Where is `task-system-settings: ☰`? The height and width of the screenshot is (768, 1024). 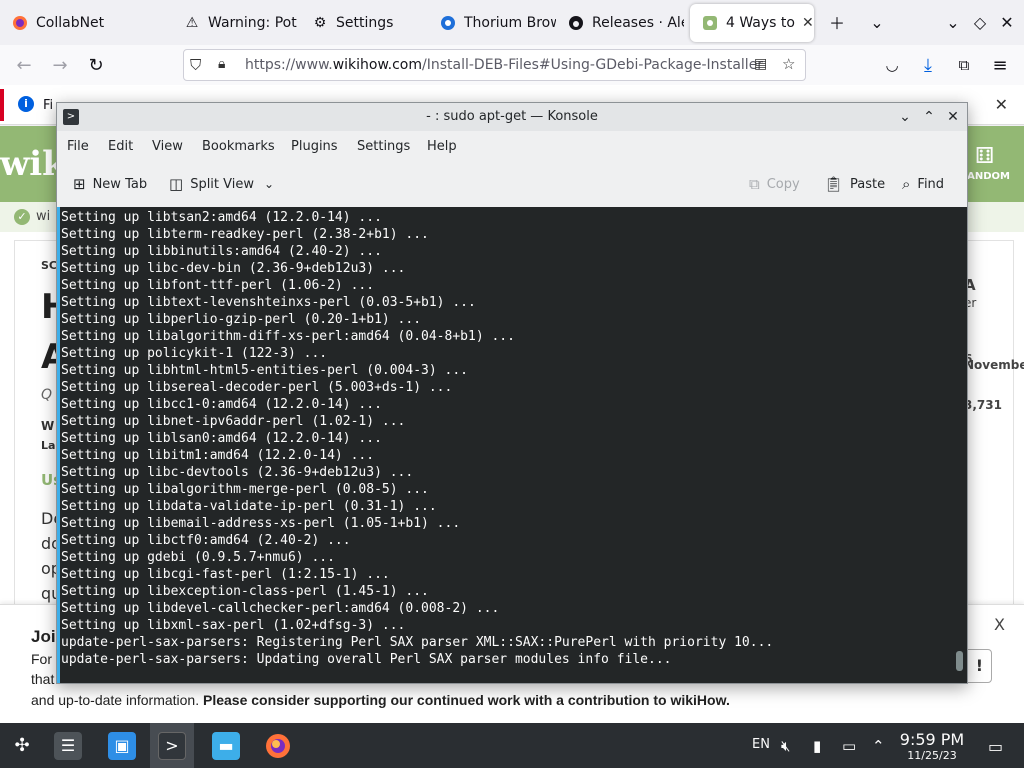
task-system-settings: ☰ is located at coordinates (68, 745).